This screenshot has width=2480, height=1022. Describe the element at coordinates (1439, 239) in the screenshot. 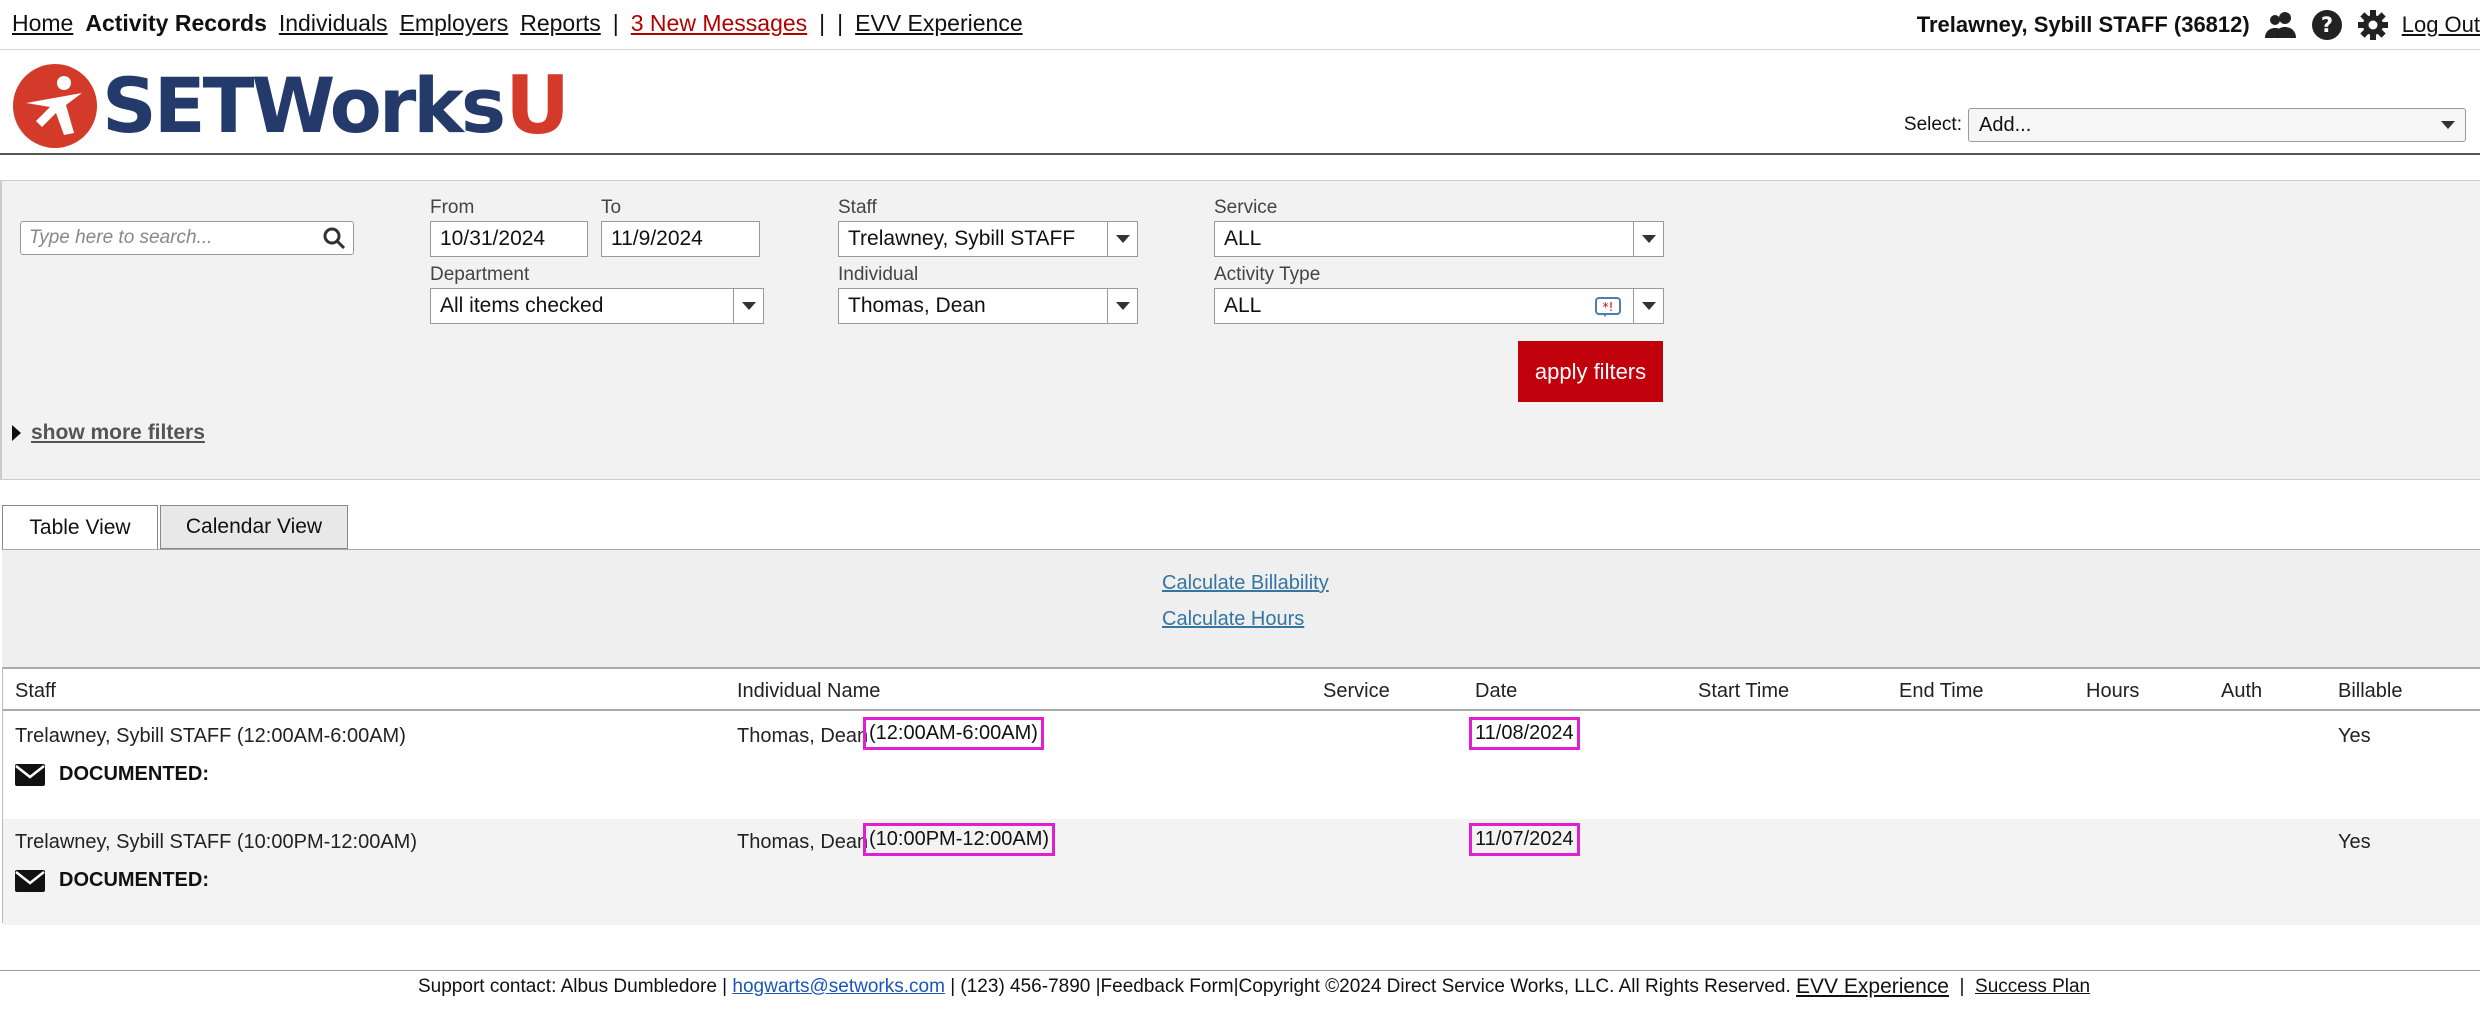

I see `service-dropdown: ALL` at that location.